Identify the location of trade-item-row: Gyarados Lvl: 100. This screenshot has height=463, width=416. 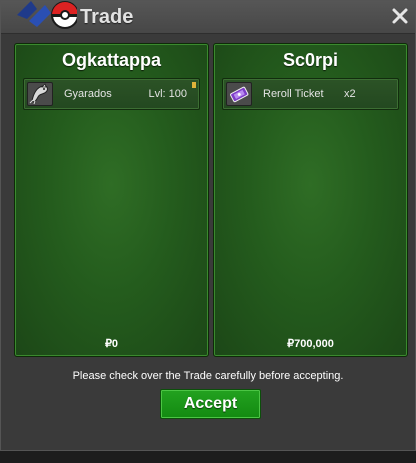
(111, 94).